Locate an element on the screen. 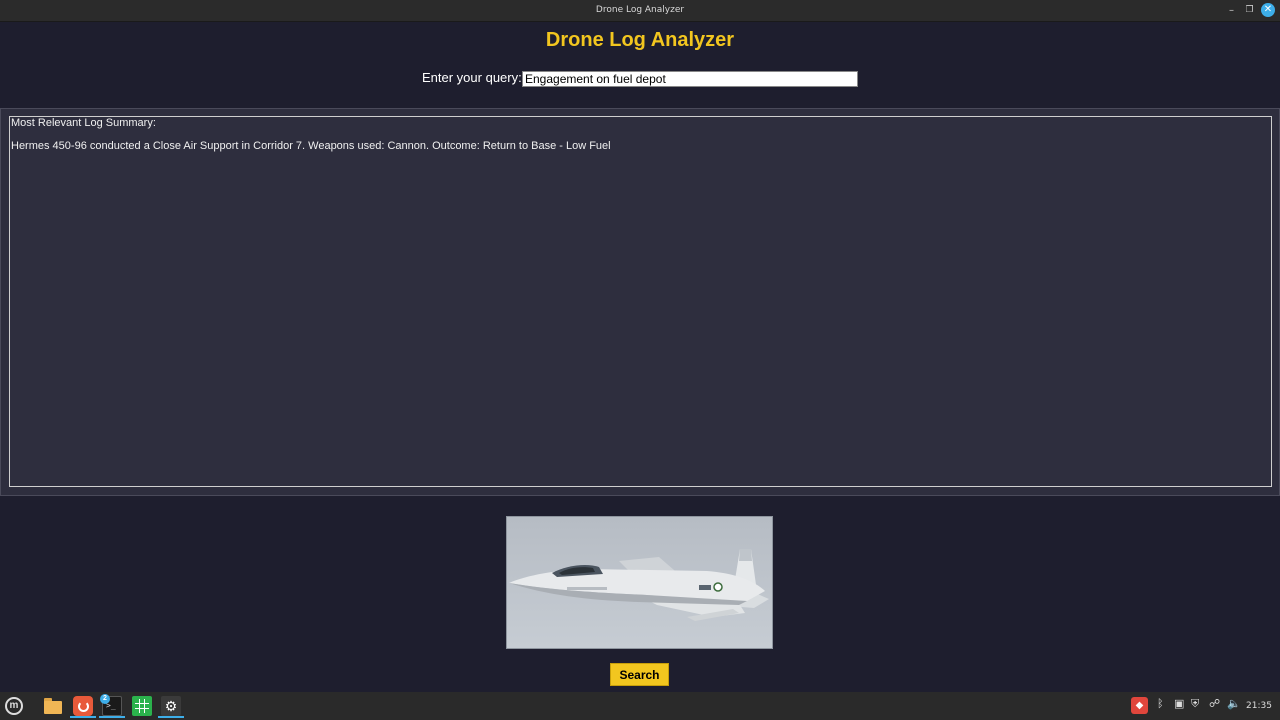 Image resolution: width=1280 pixels, height=720 pixels. query-input is located at coordinates (690, 79).